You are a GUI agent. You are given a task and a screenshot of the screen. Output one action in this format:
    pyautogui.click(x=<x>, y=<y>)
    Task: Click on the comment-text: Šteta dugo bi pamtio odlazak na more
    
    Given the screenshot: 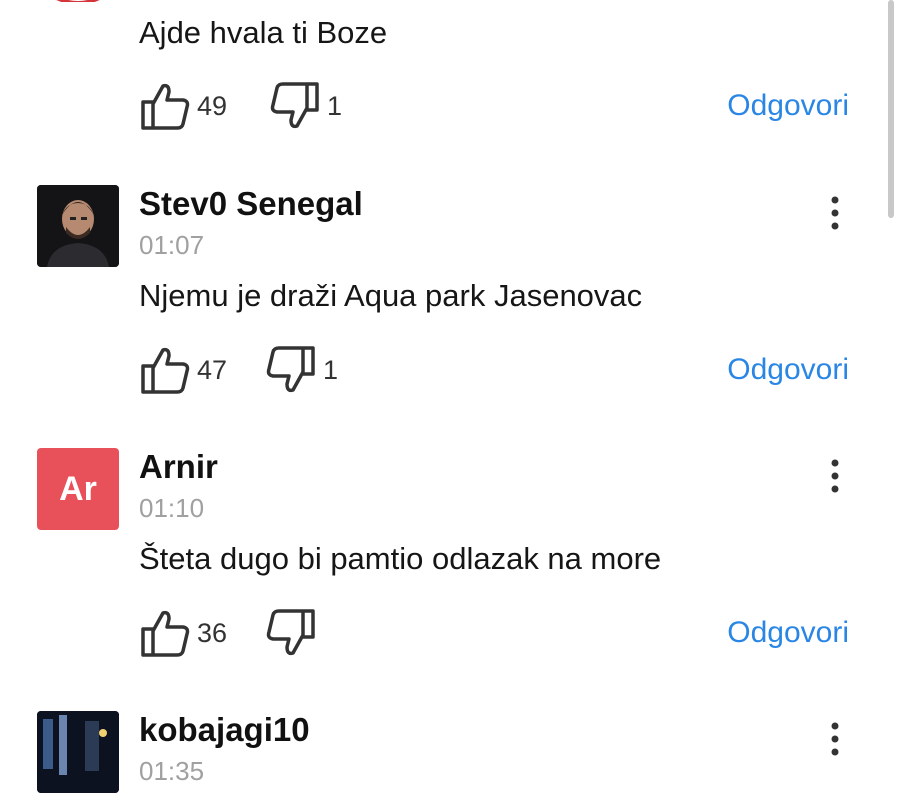 What is the action you would take?
    pyautogui.click(x=400, y=558)
    